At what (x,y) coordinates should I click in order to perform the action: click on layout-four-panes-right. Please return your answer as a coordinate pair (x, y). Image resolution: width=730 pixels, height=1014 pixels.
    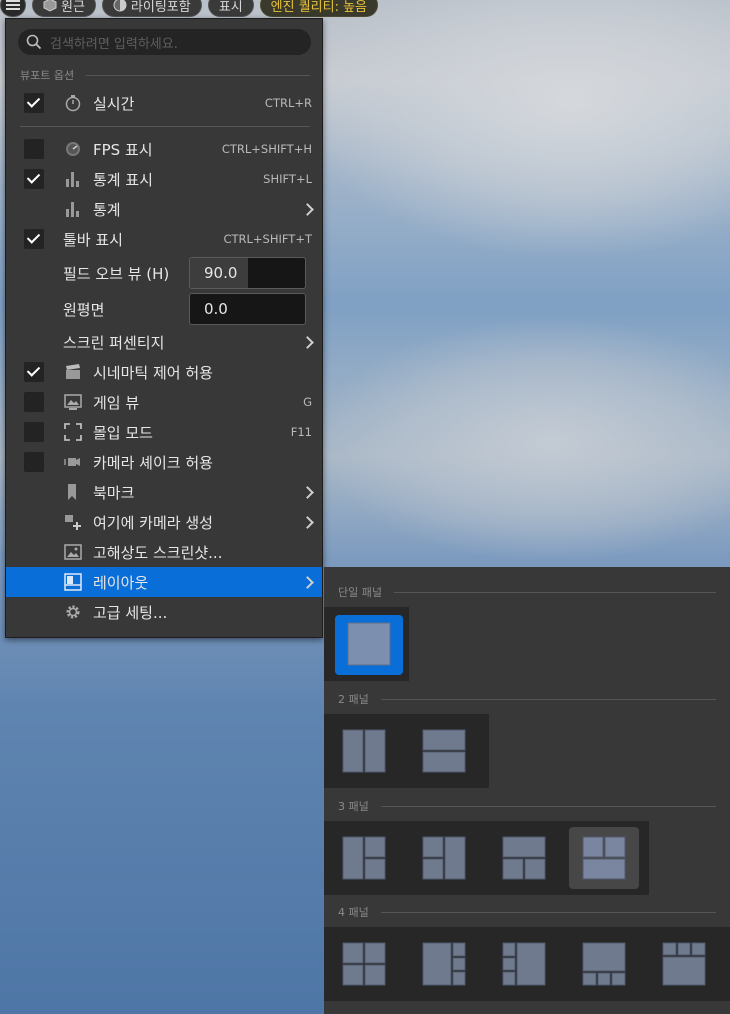
    Looking at the image, I should click on (524, 964).